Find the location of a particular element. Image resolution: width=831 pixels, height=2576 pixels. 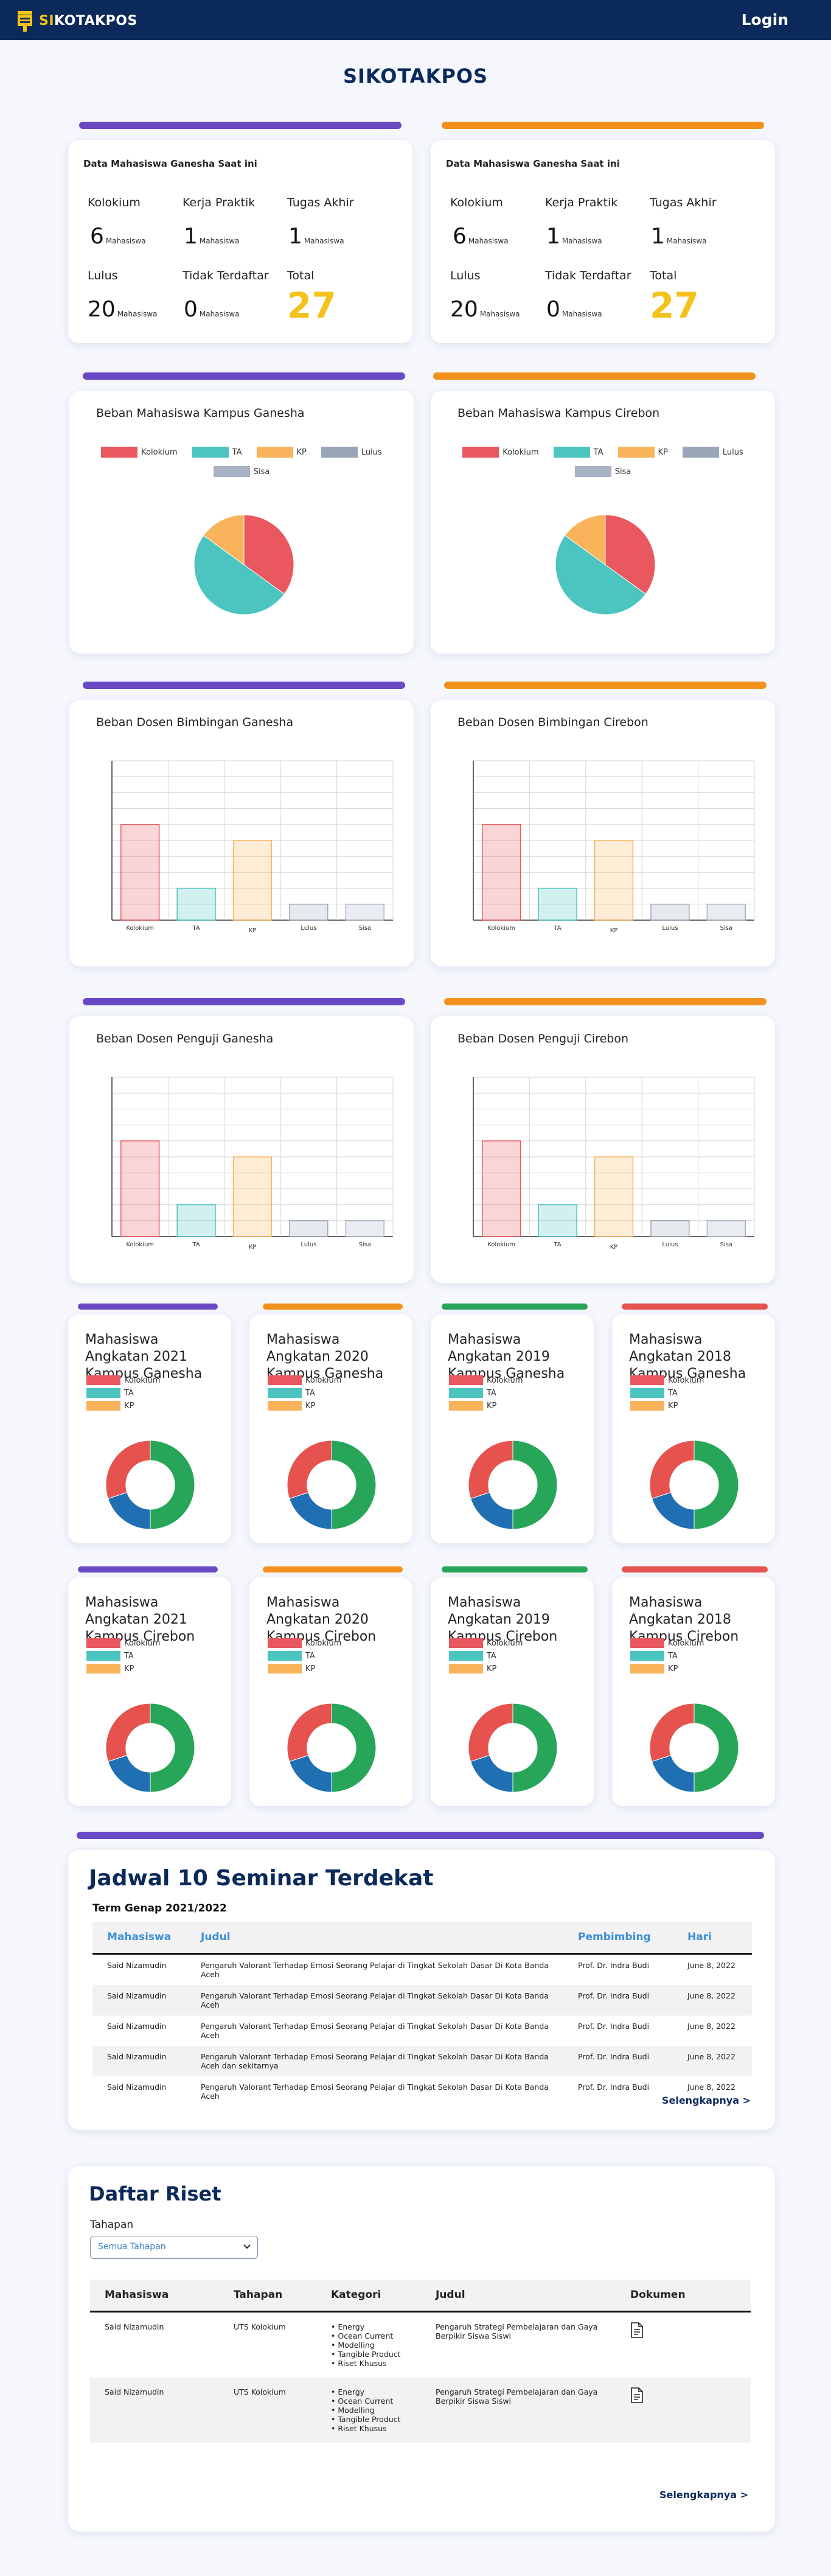

donut-chart-2018-ganesha is located at coordinates (694, 1485).